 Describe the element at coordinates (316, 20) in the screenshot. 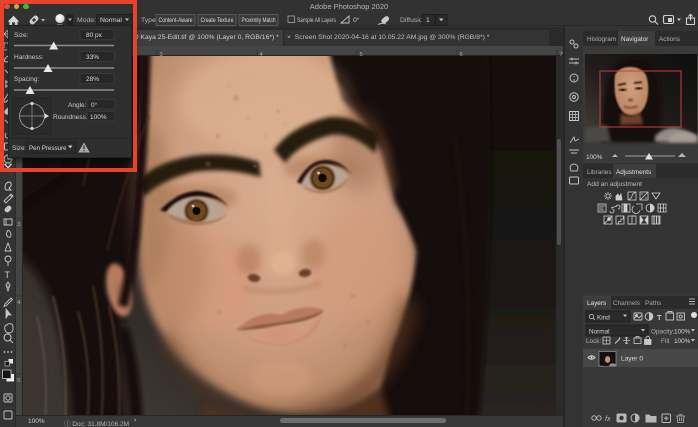

I see `svg-text: Sample All Layers` at that location.